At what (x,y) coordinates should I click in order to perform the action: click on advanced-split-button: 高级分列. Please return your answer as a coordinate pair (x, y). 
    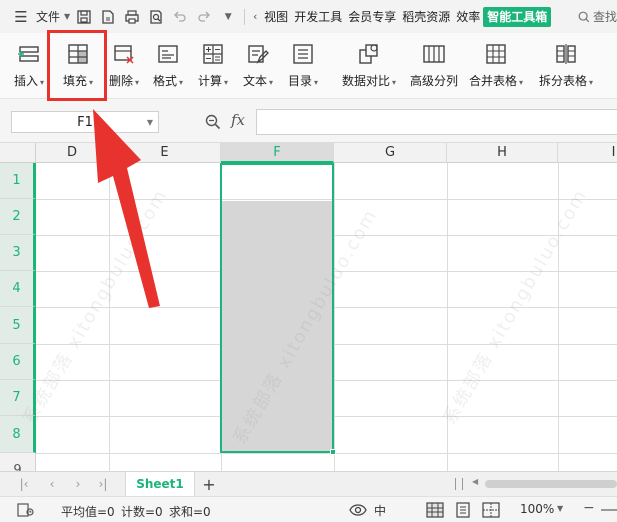
    Looking at the image, I should click on (434, 66).